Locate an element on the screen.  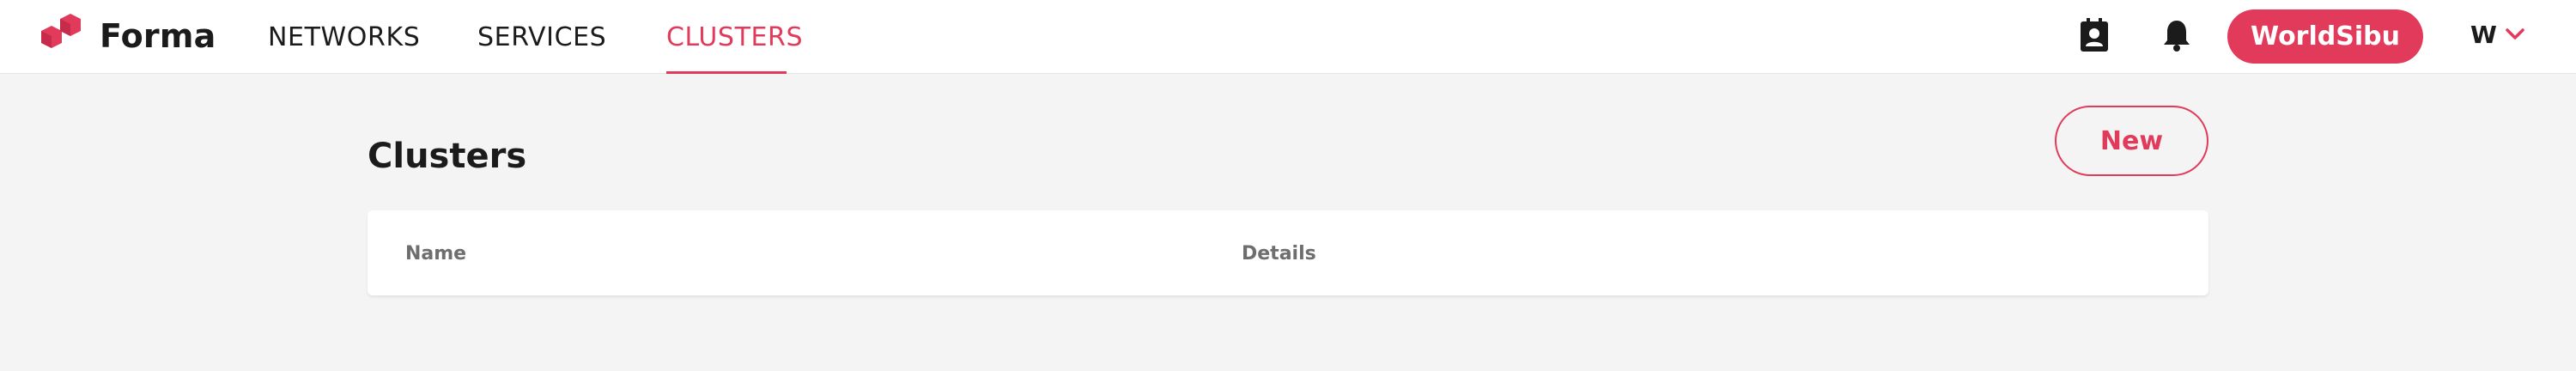
column-header-name: Name is located at coordinates (435, 254).